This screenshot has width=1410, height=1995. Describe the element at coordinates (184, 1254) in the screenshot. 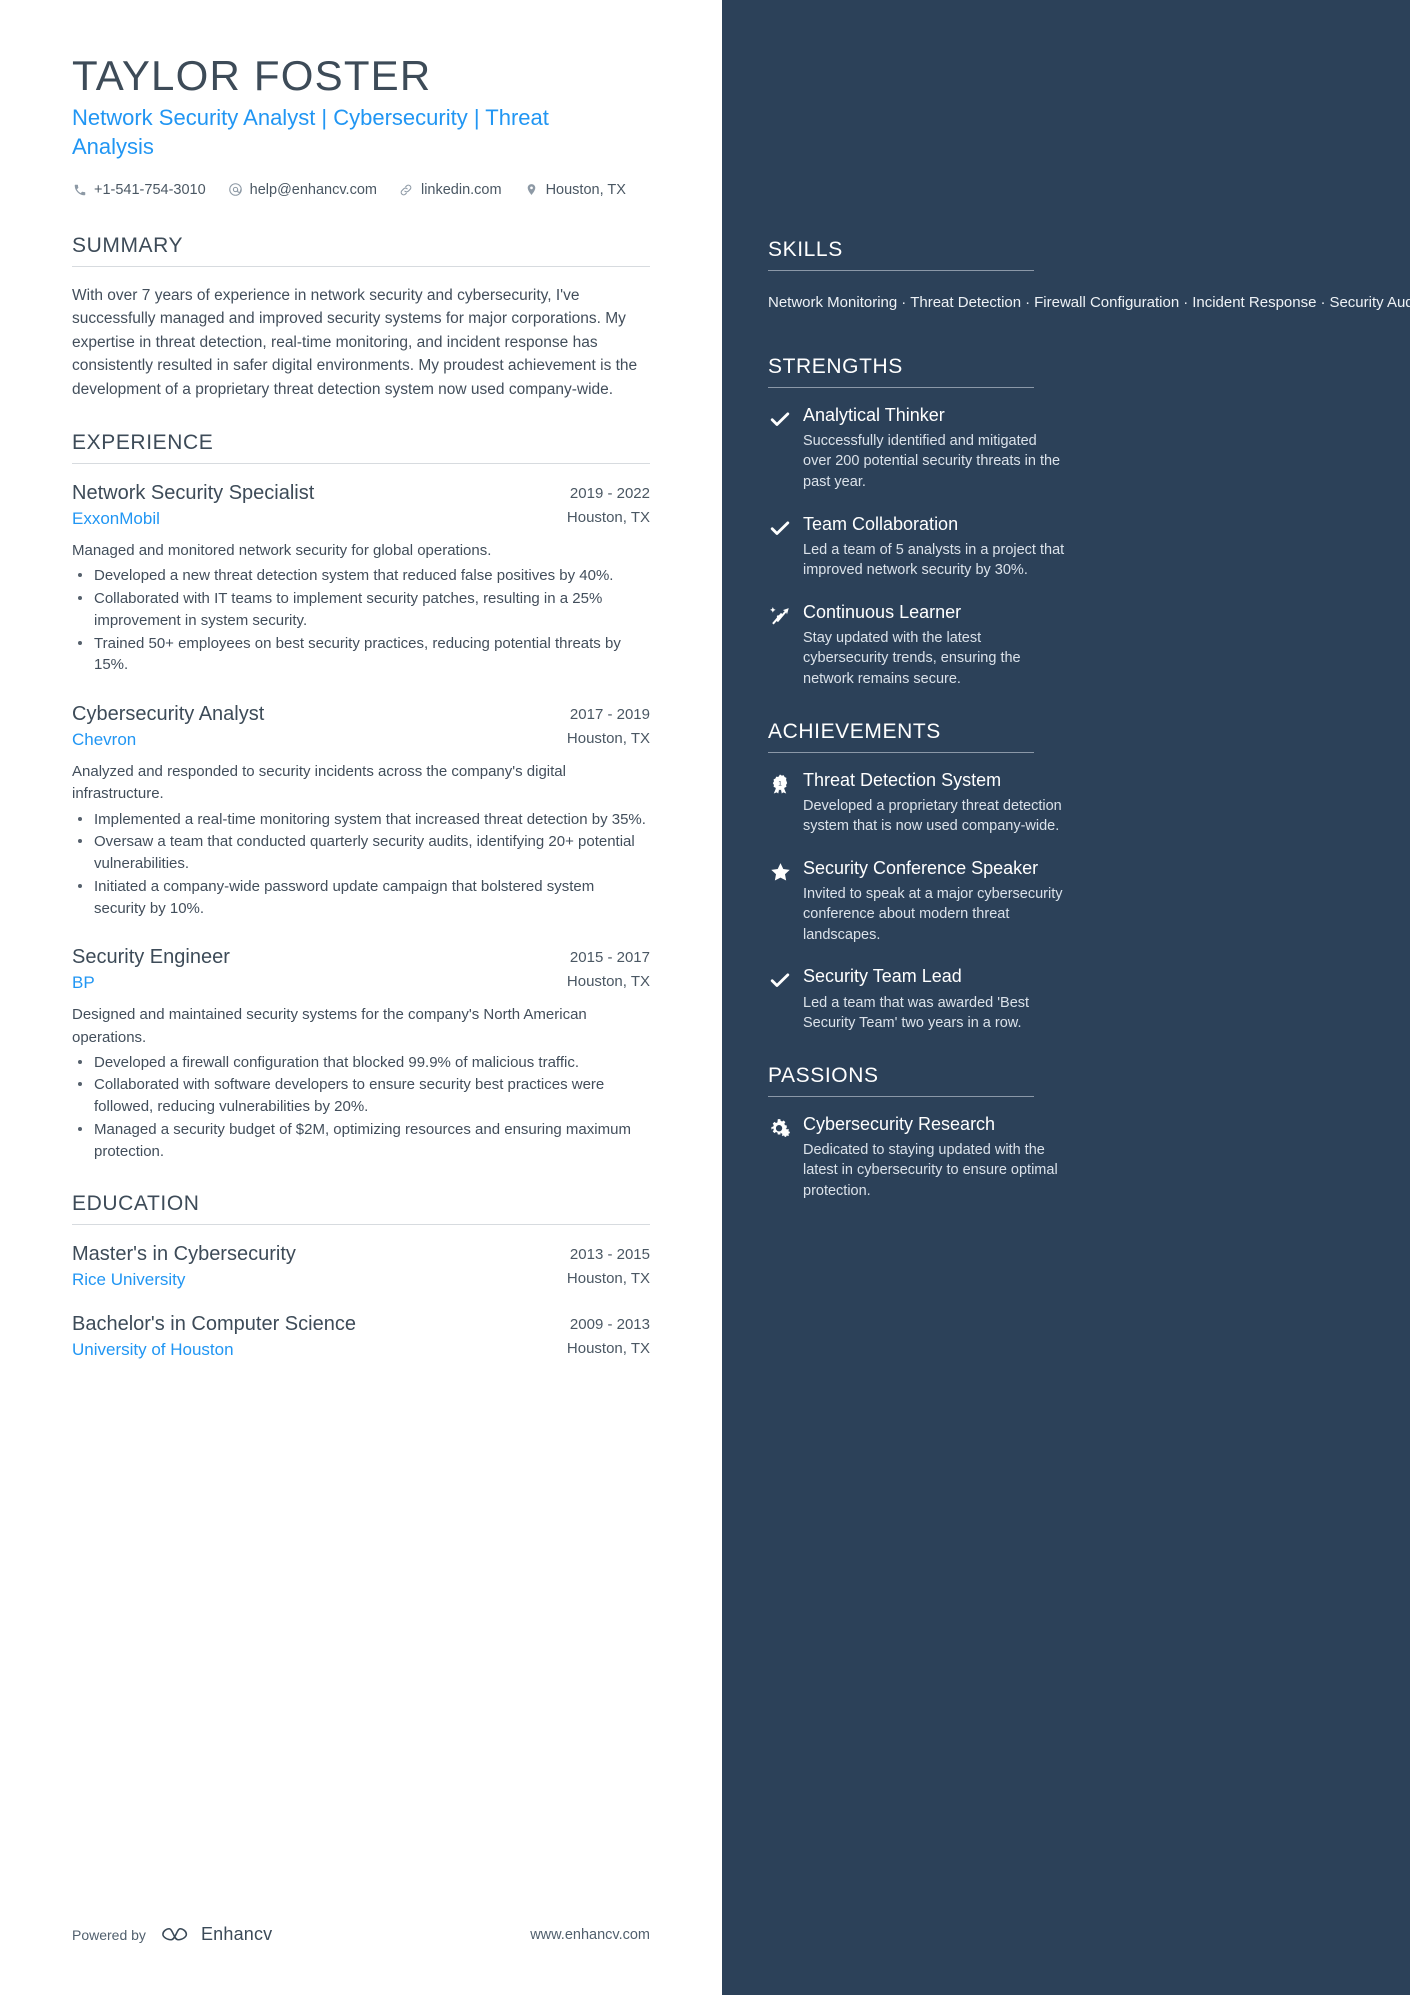

I see `degree-title: Master's in Cybersecurity` at that location.